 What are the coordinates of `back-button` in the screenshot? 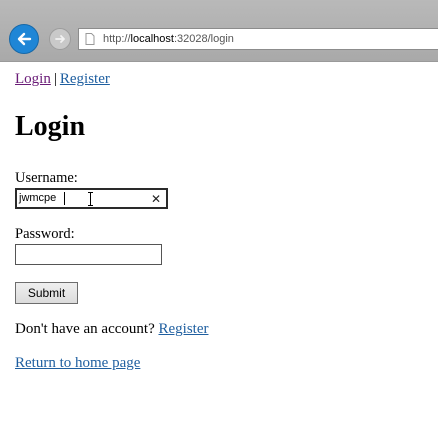 It's located at (24, 39).